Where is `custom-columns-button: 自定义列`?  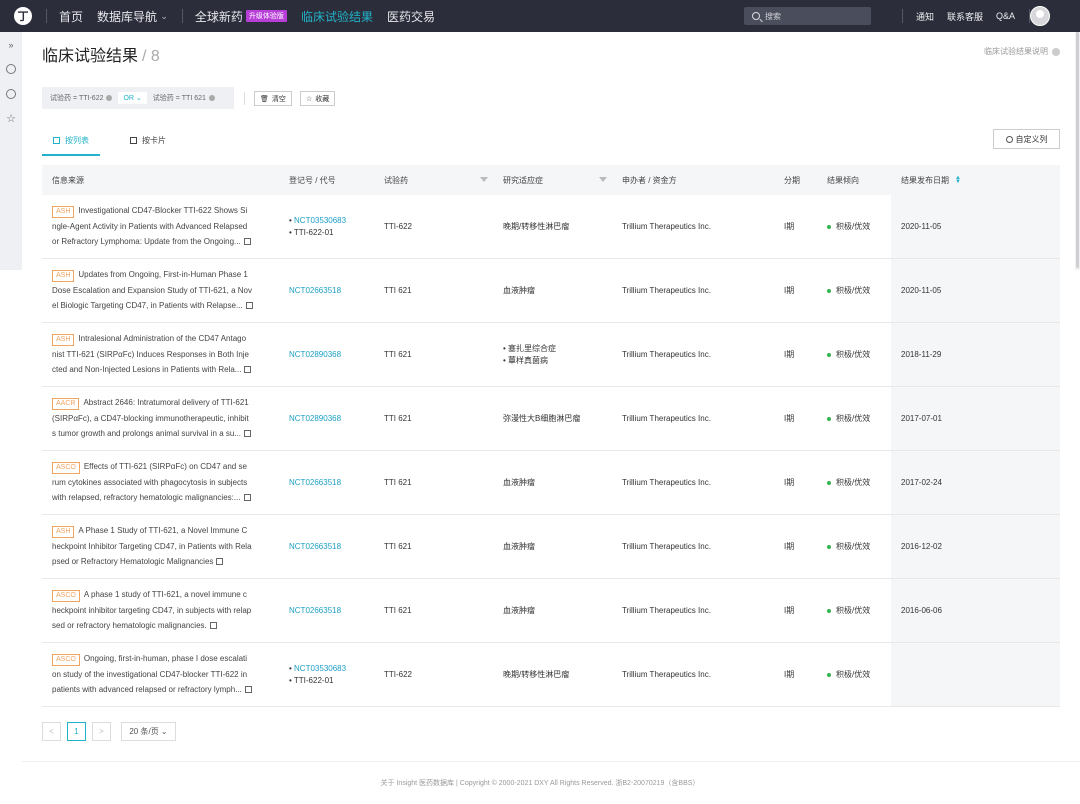 custom-columns-button: 自定义列 is located at coordinates (1026, 139).